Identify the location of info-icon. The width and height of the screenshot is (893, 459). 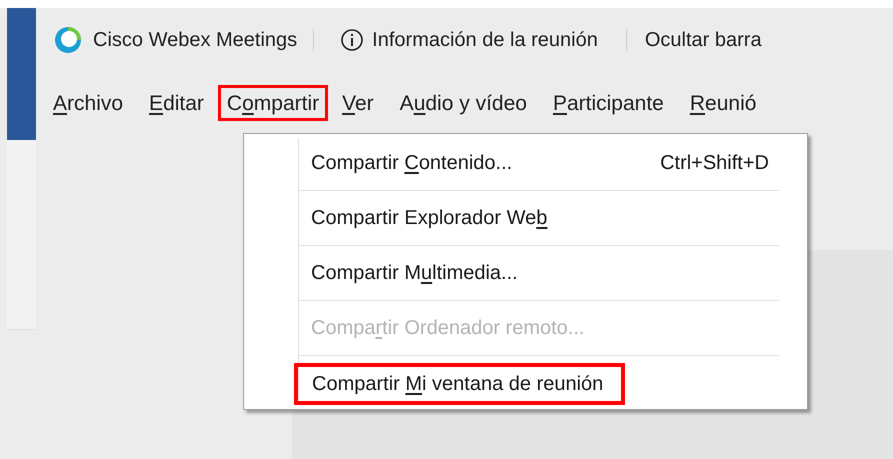
(352, 40).